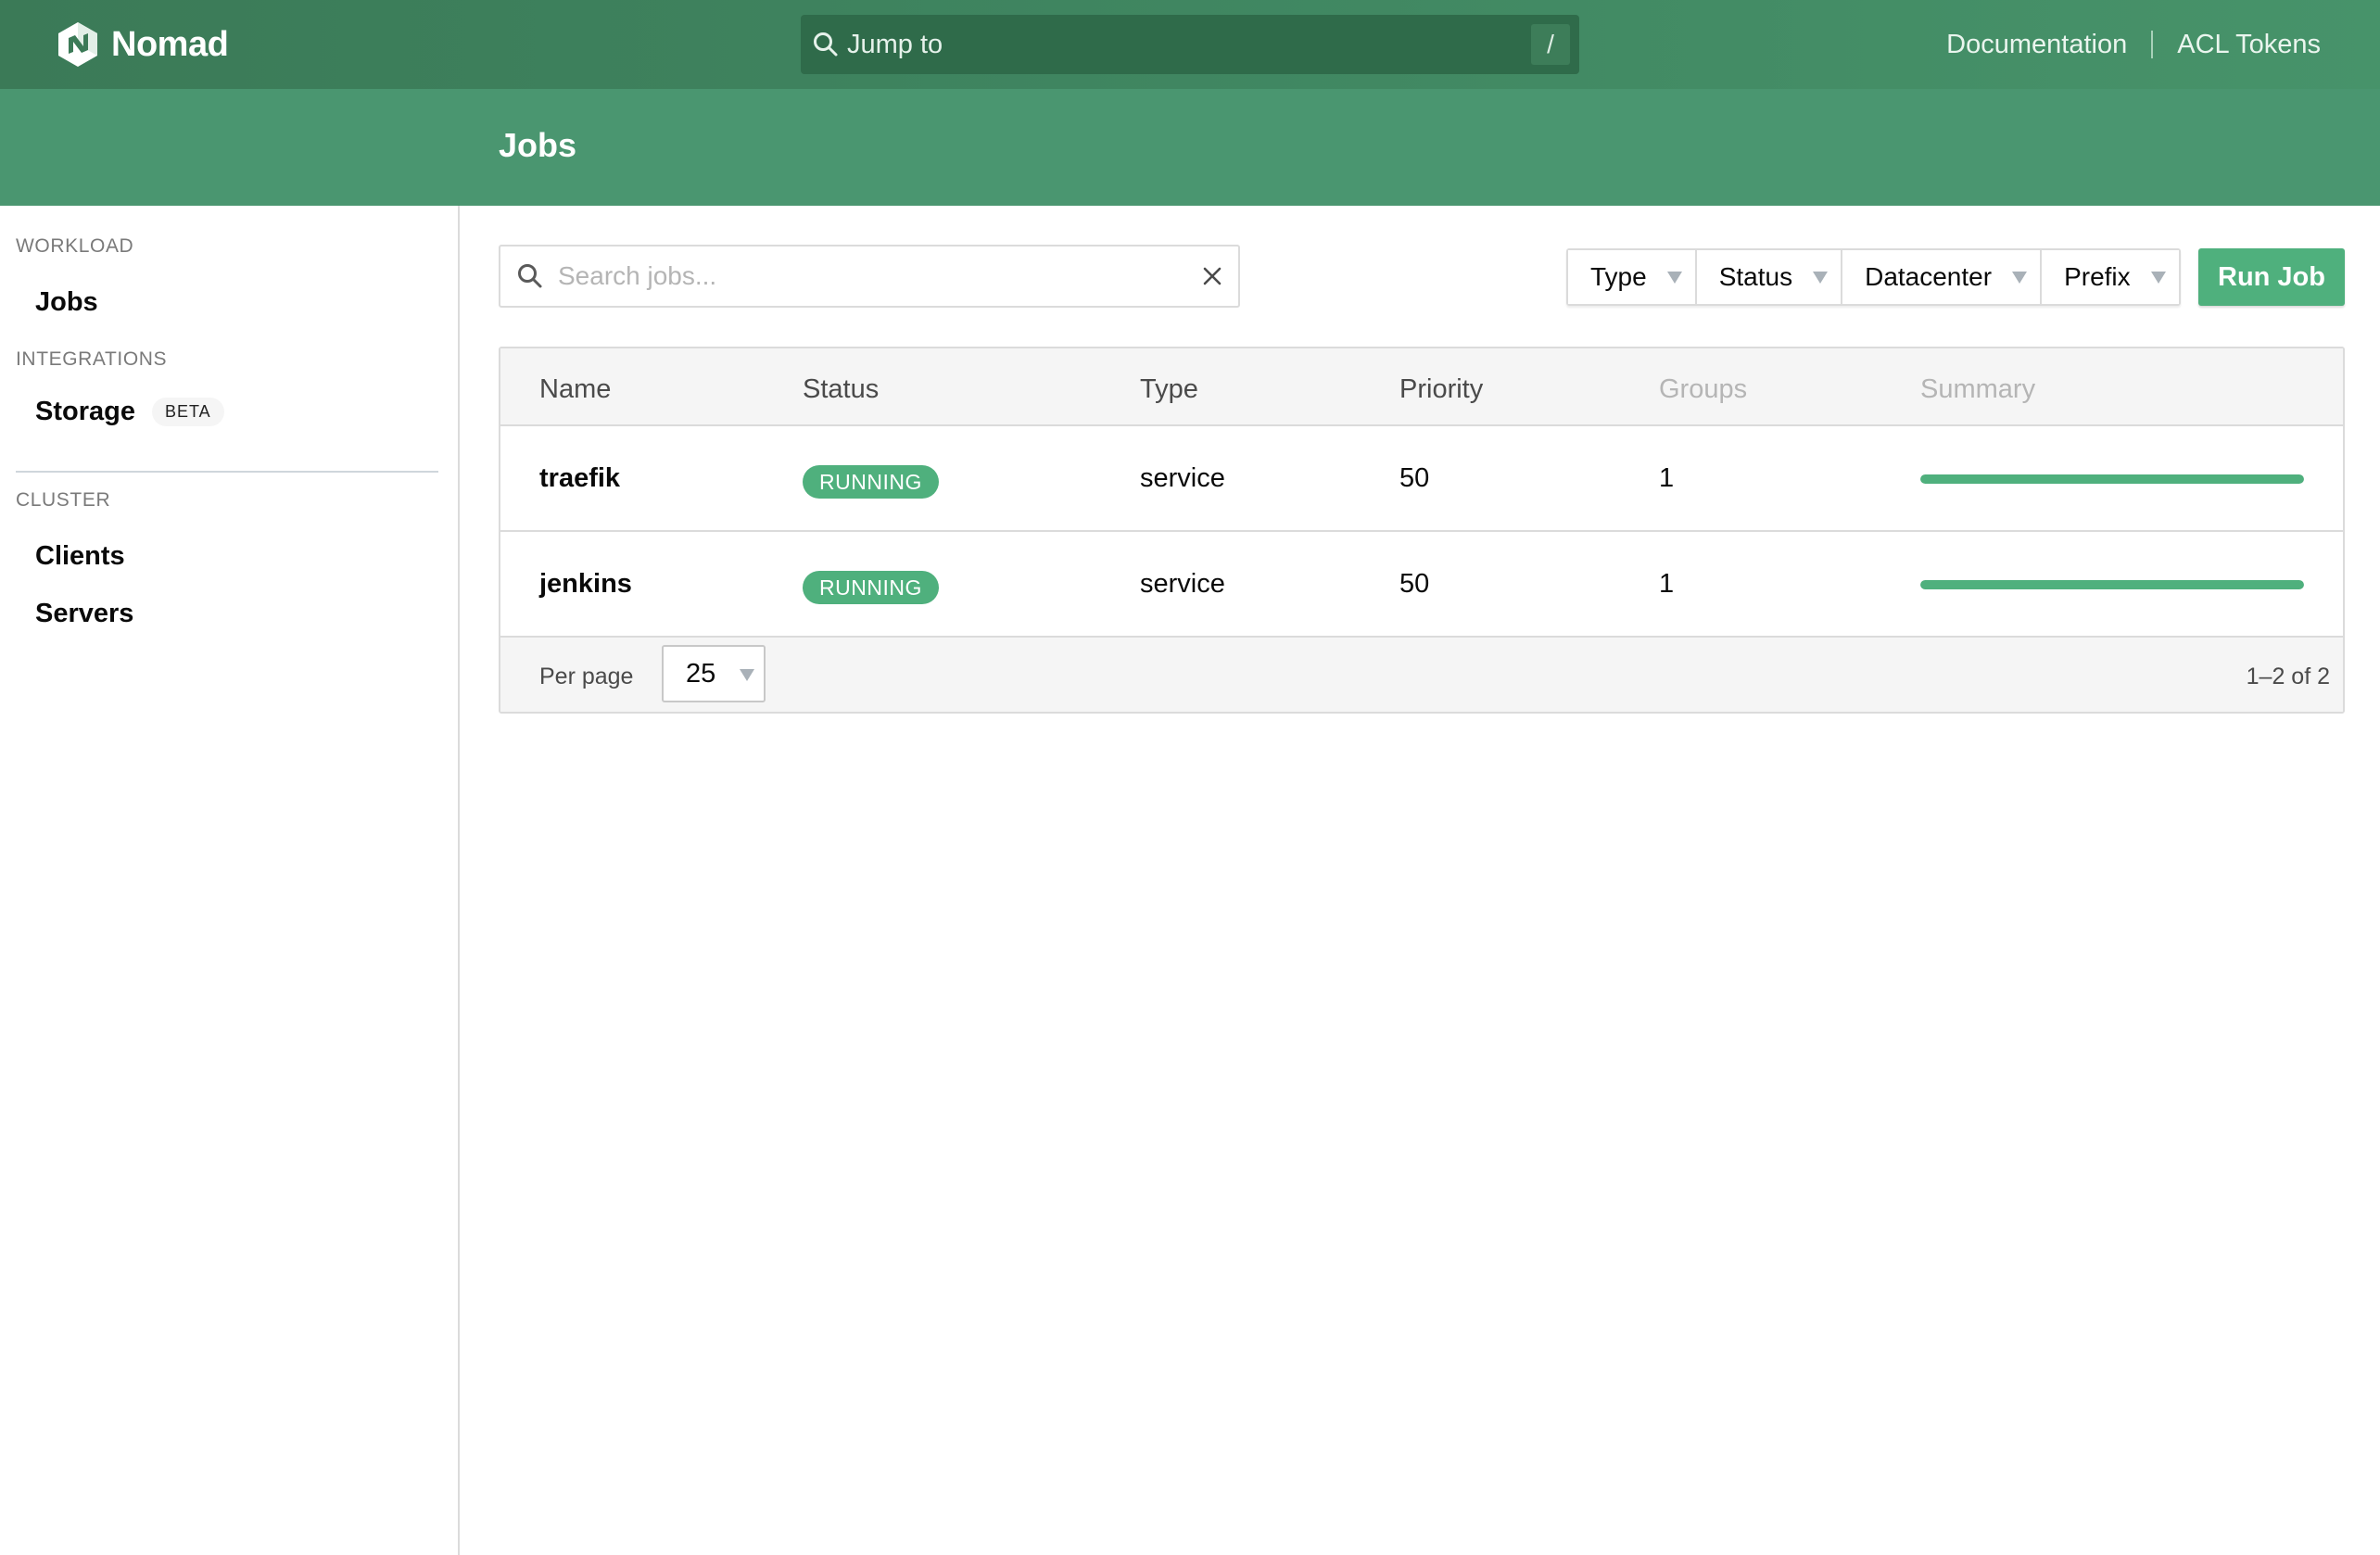 This screenshot has height=1555, width=2380. I want to click on page-header: Jobs, so click(1190, 147).